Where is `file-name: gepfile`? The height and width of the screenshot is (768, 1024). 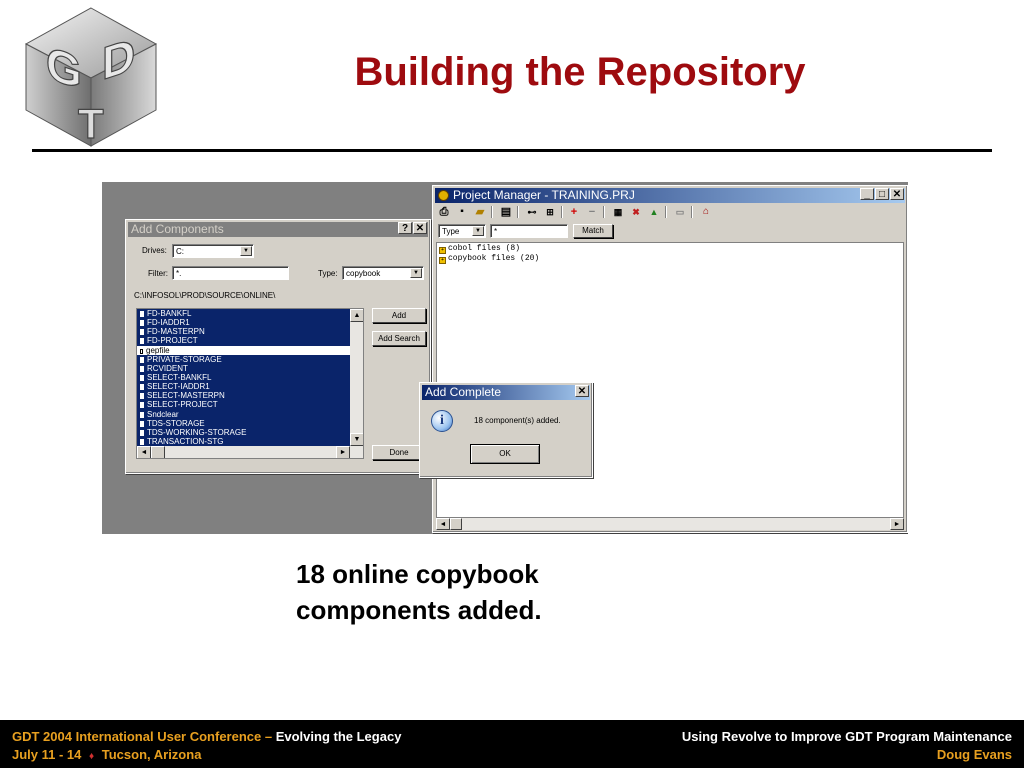 file-name: gepfile is located at coordinates (158, 350).